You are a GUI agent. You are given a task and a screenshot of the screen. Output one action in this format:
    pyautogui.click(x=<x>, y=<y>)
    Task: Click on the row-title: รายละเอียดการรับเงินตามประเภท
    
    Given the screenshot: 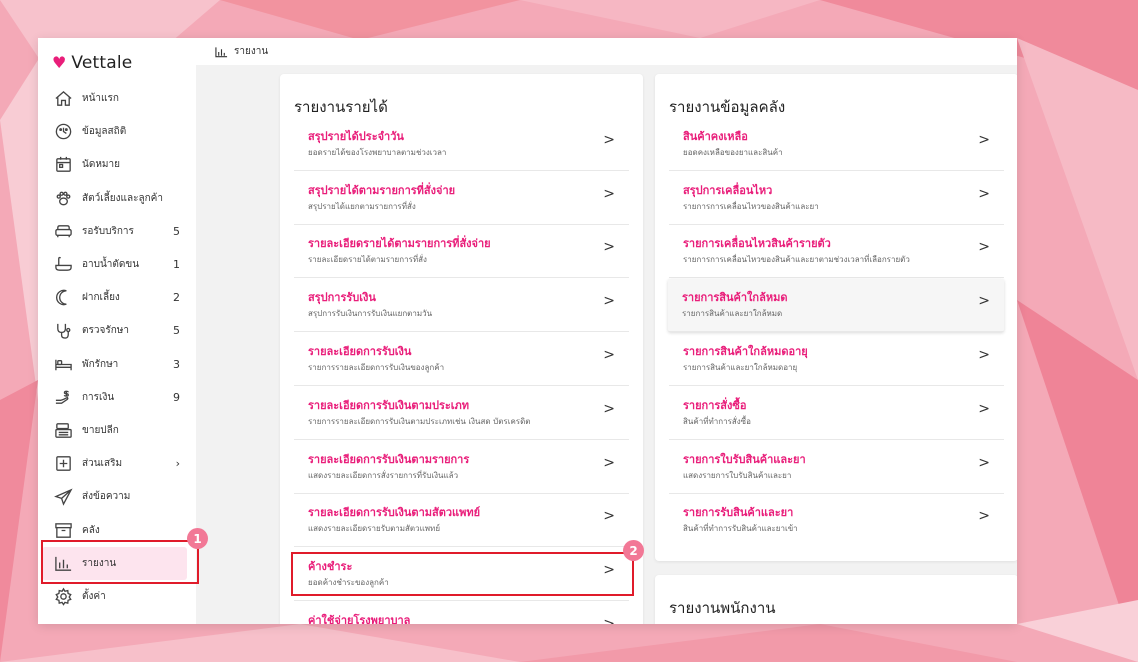 What is the action you would take?
    pyautogui.click(x=389, y=405)
    